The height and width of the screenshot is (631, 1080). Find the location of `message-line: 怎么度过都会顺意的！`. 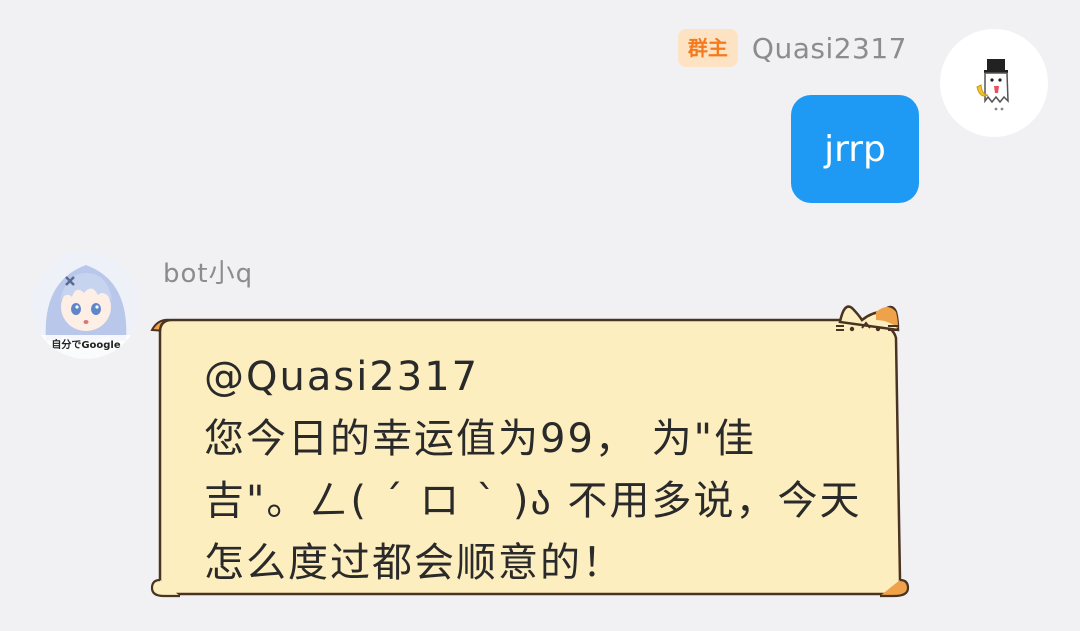

message-line: 怎么度过都会顺意的！ is located at coordinates (414, 563).